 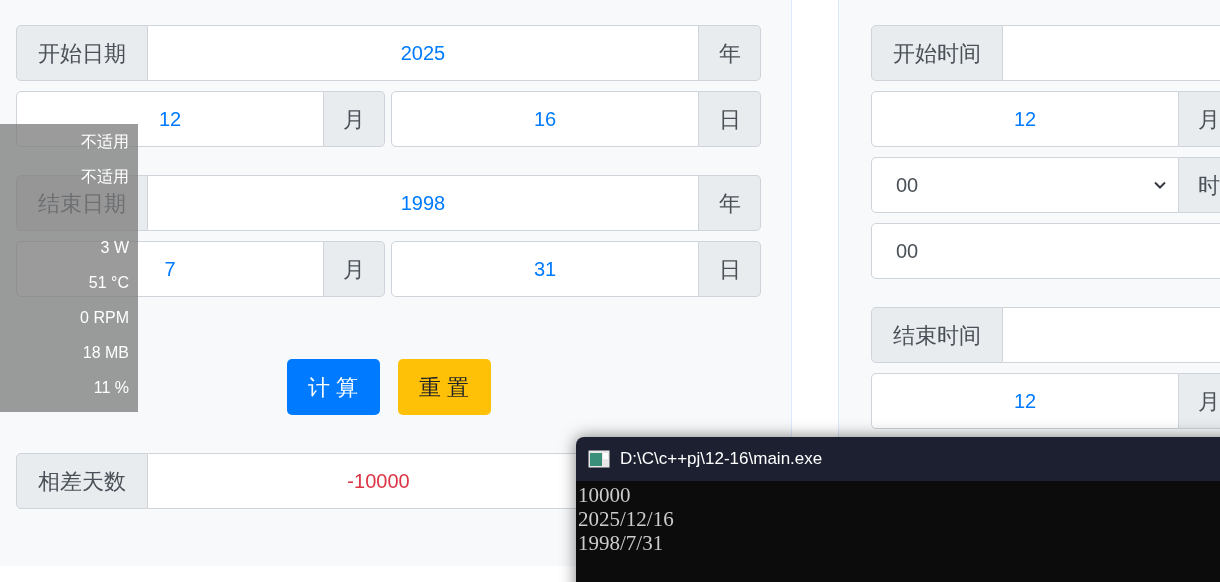 I want to click on console-line: 10000, so click(x=605, y=495).